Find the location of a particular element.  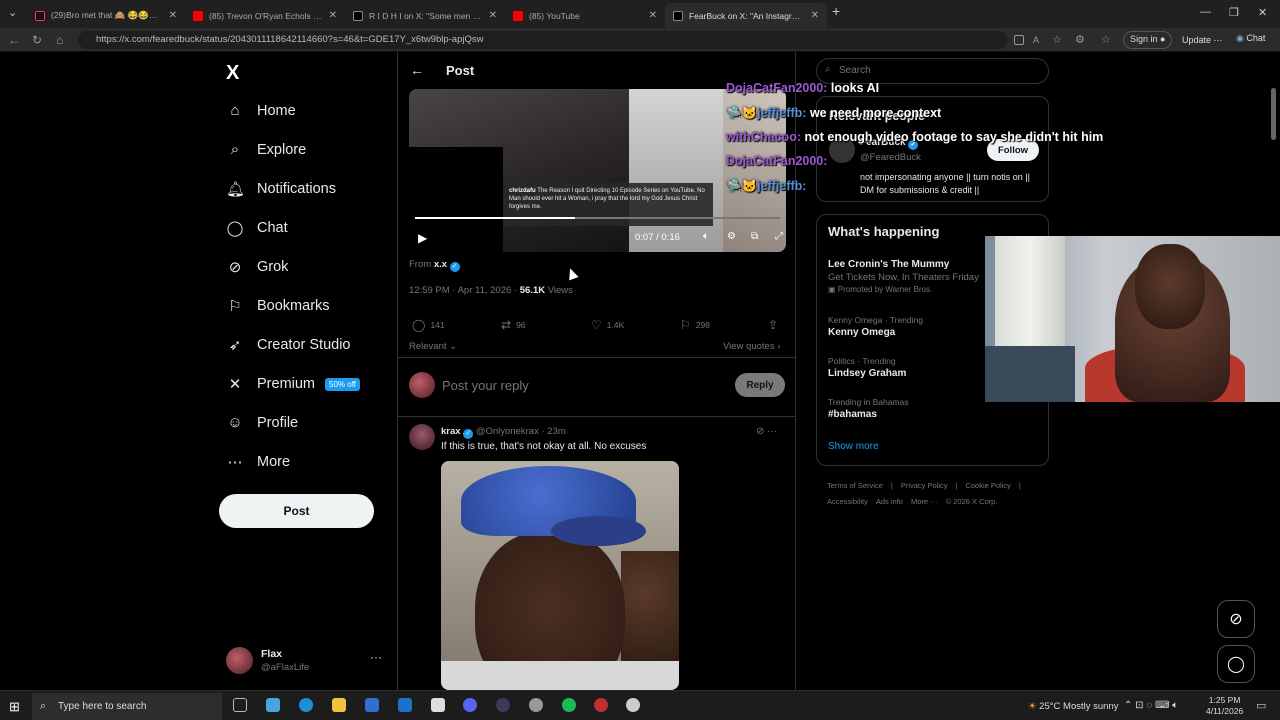

like-action: ♡ 1.4K is located at coordinates (607, 325).